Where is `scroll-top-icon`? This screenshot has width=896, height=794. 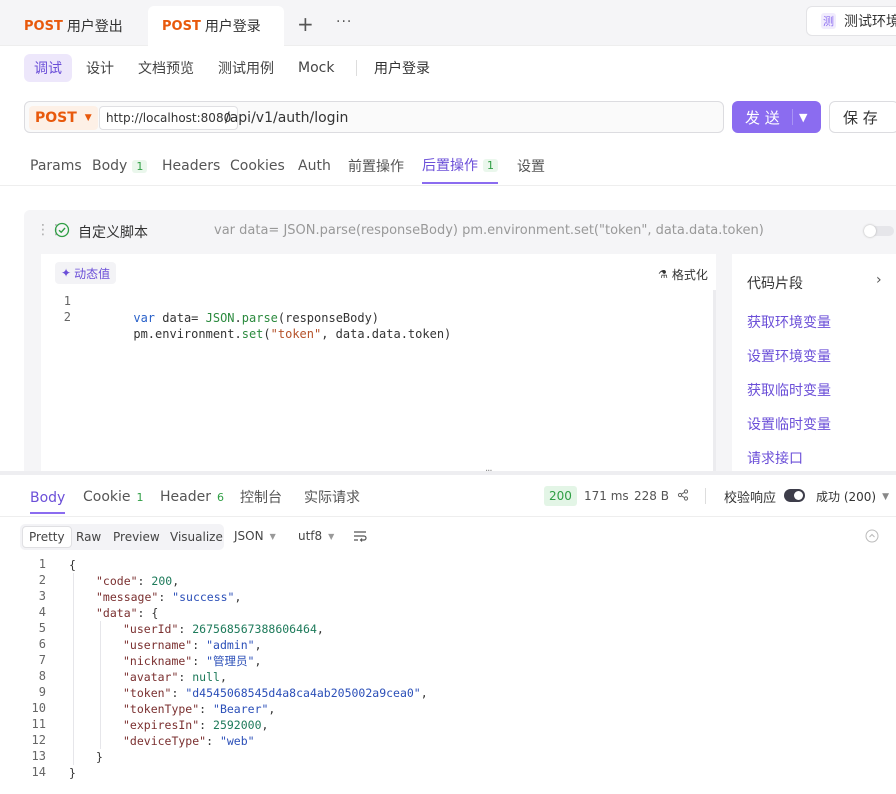 scroll-top-icon is located at coordinates (872, 536).